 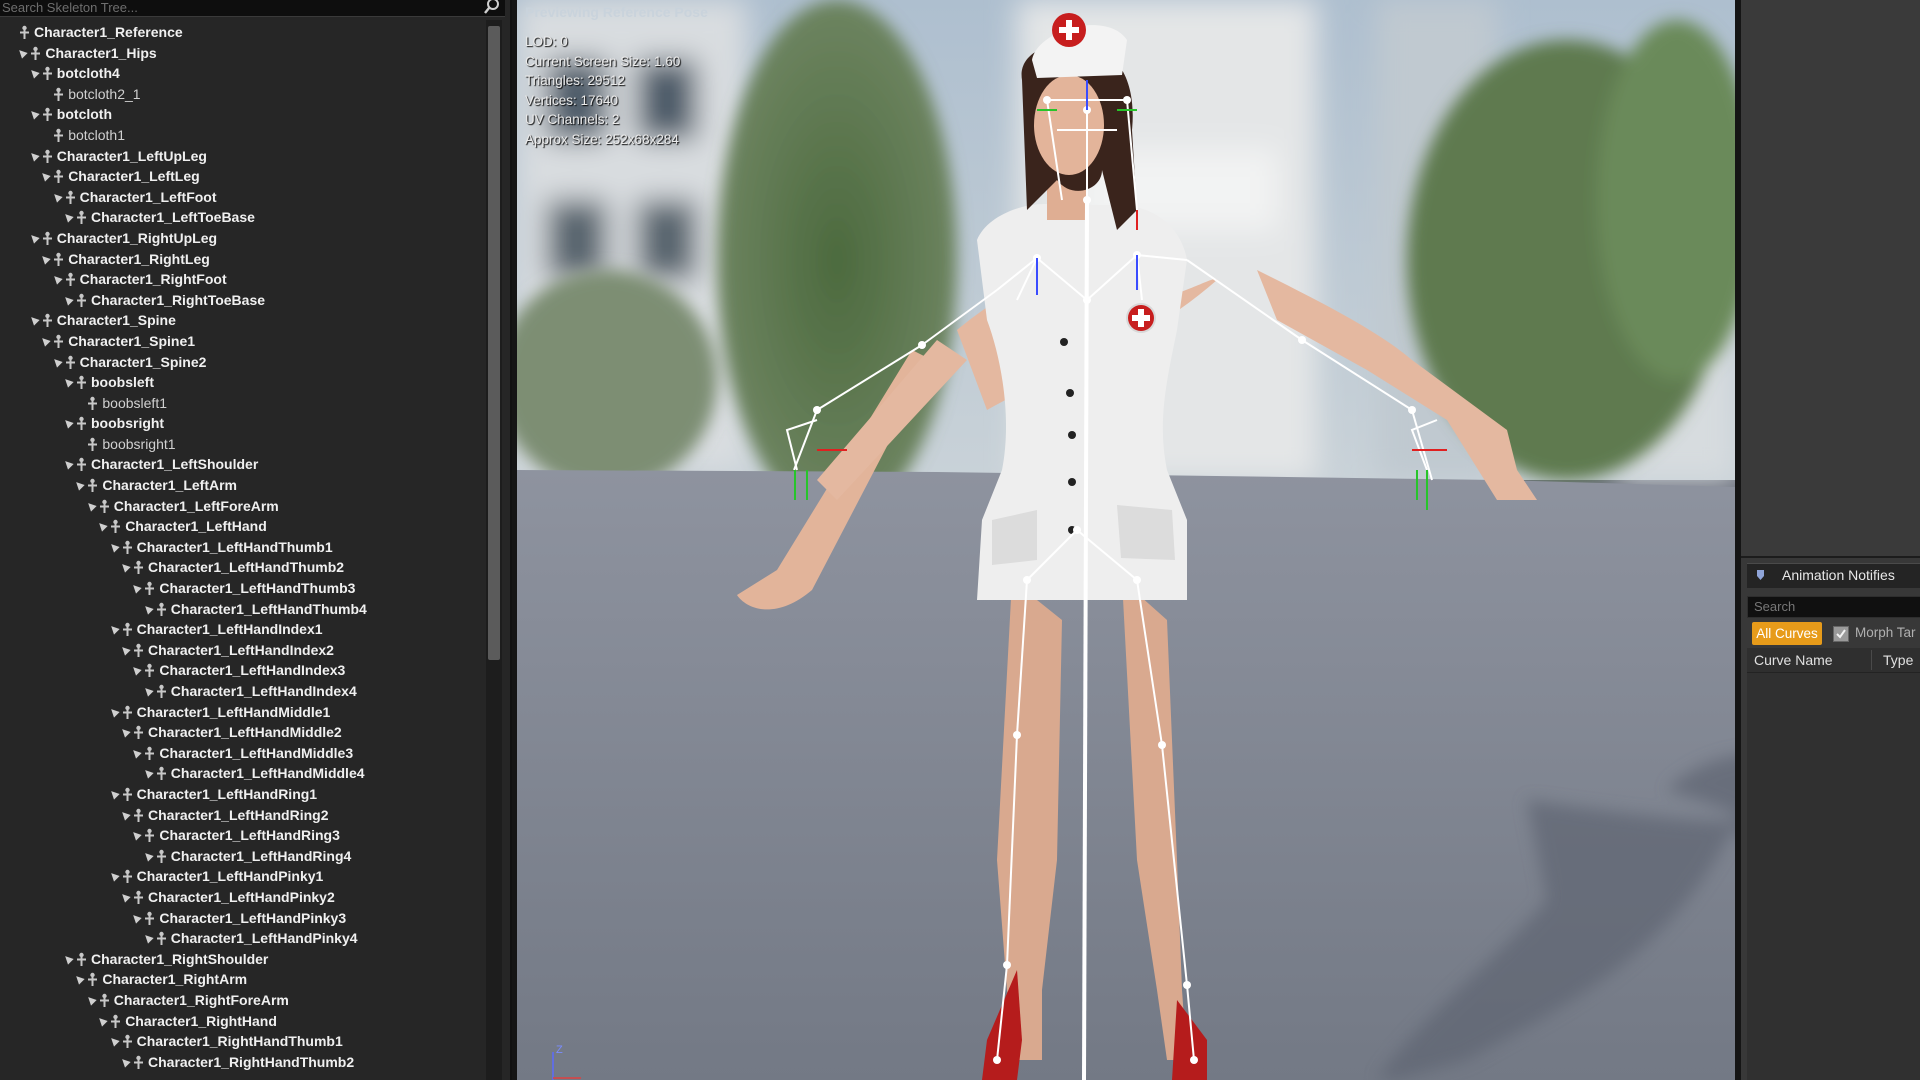 What do you see at coordinates (240, 176) in the screenshot?
I see `tree-item: Character1_LeftLeg` at bounding box center [240, 176].